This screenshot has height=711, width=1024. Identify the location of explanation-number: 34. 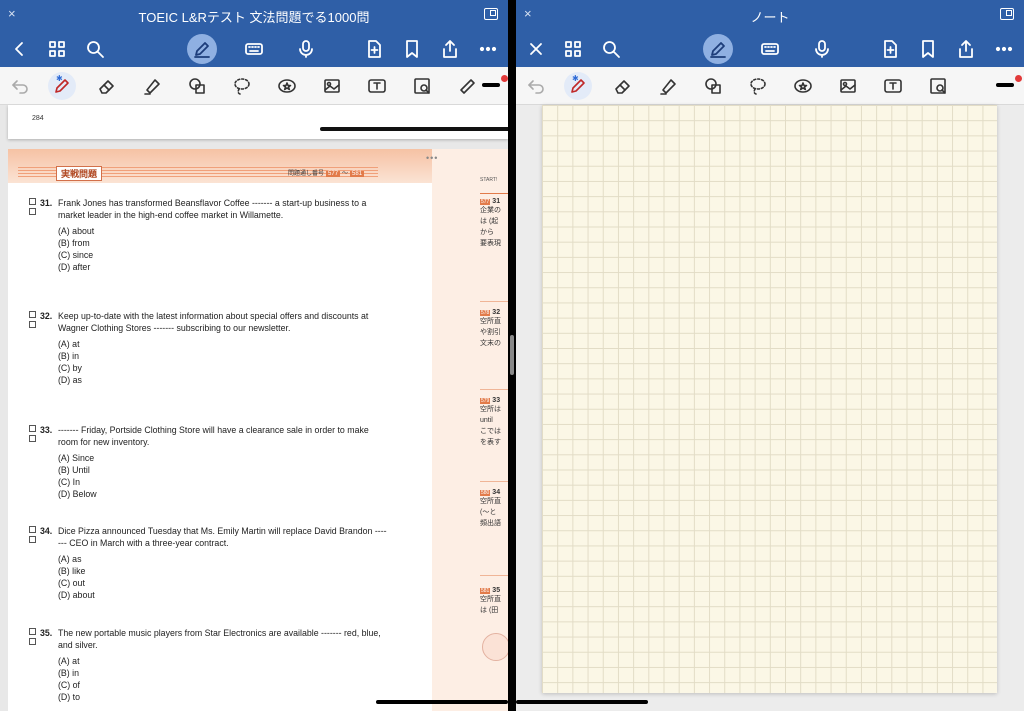
(496, 492).